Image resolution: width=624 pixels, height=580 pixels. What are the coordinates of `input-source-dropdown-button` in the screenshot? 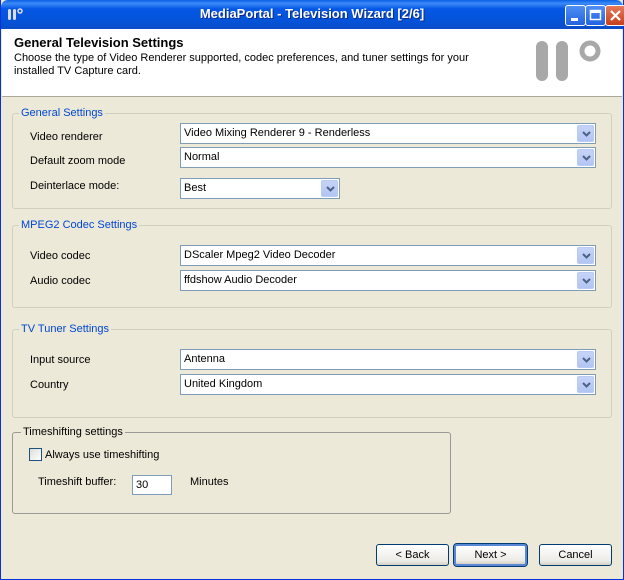 It's located at (585, 359).